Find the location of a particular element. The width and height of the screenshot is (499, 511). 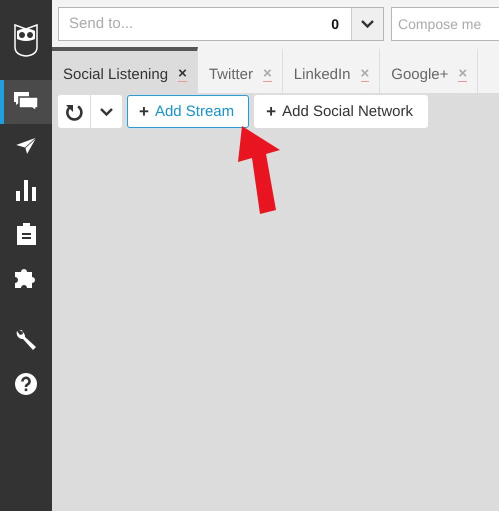

options-button is located at coordinates (106, 111).